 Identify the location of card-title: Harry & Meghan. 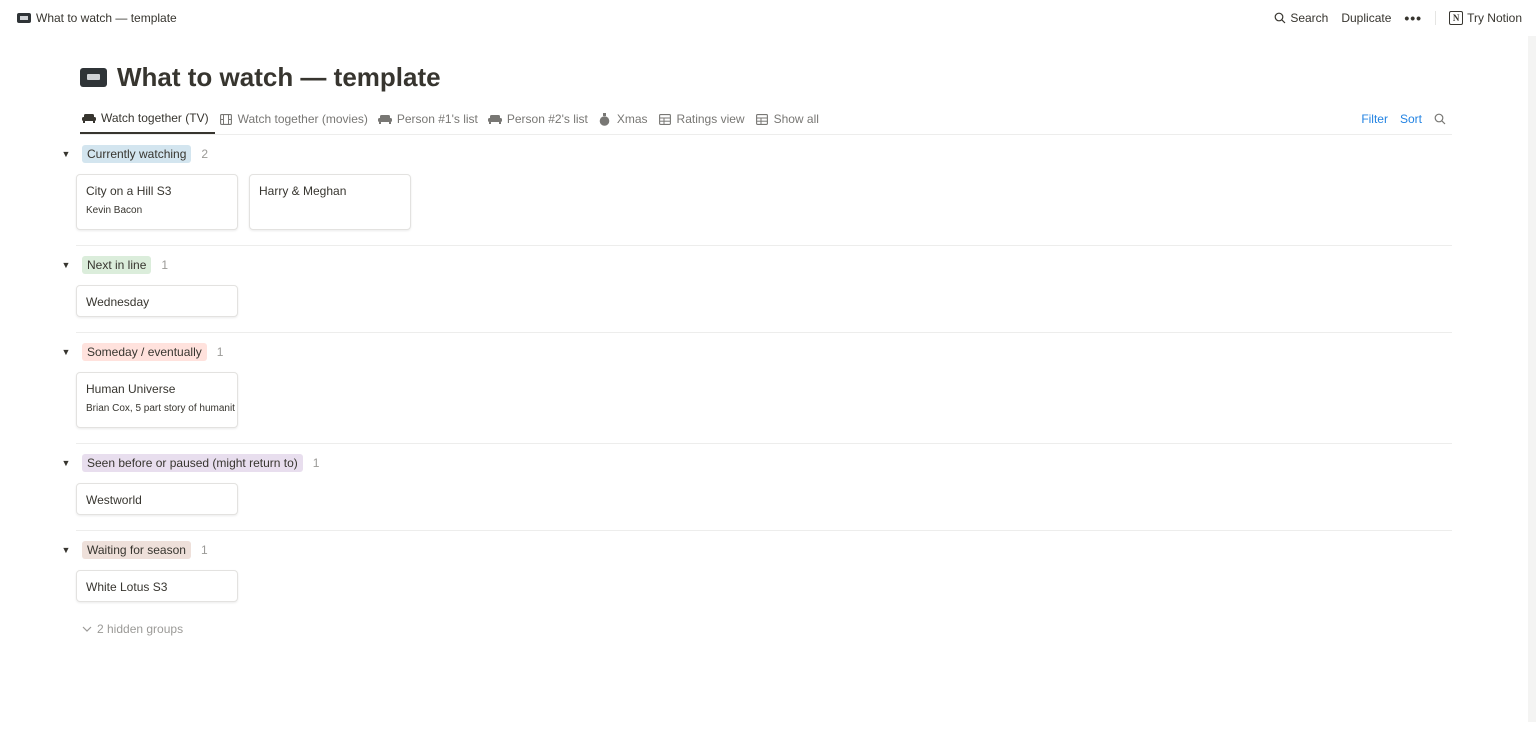
(303, 191).